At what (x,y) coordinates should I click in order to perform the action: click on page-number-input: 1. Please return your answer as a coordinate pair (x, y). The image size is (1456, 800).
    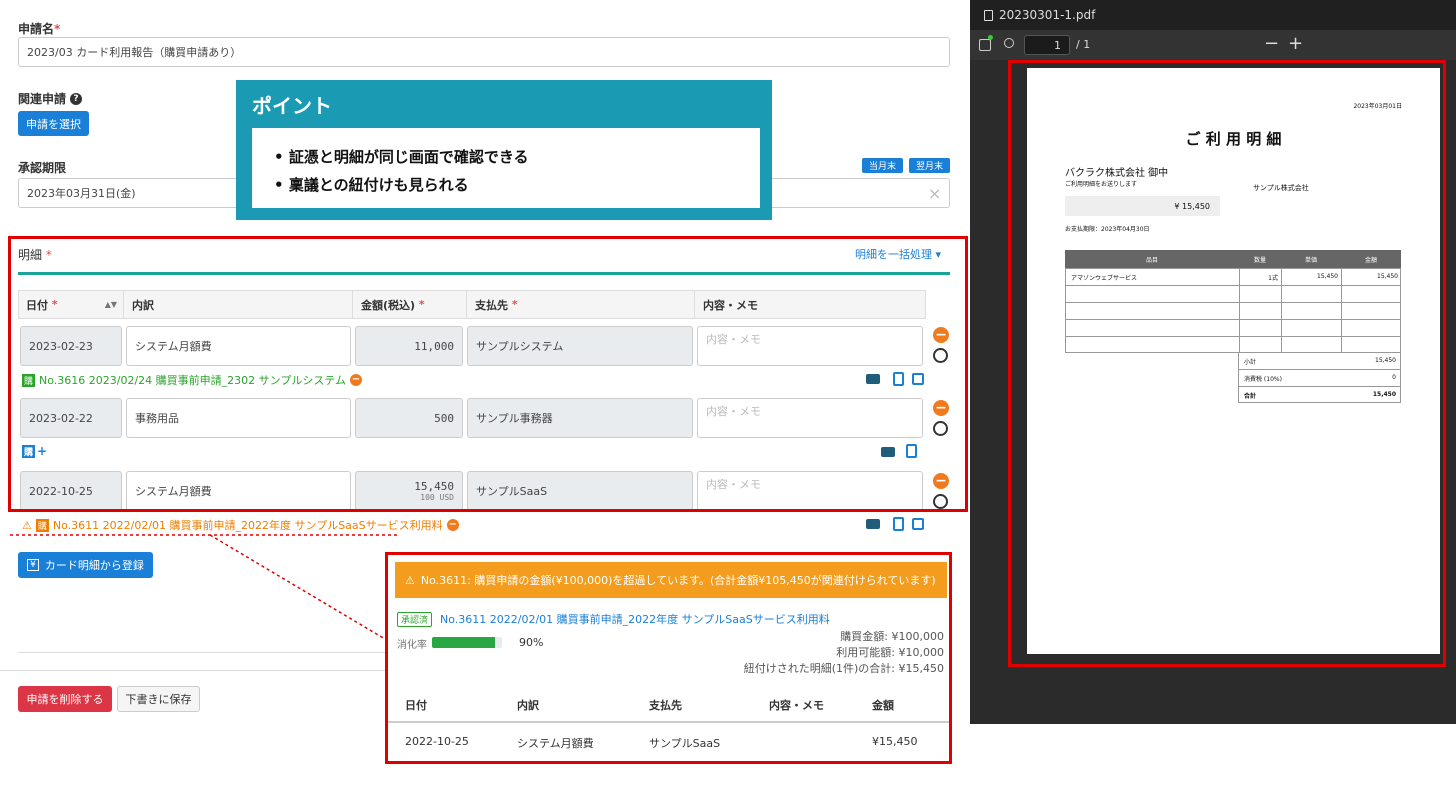
    Looking at the image, I should click on (1047, 45).